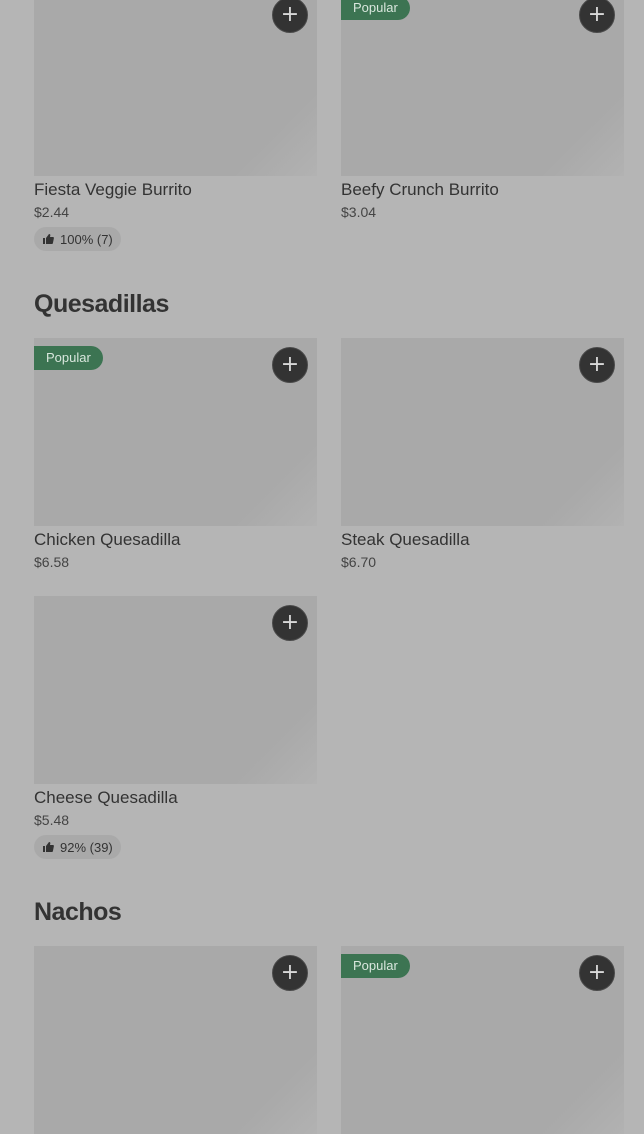 Image resolution: width=644 pixels, height=1134 pixels. Describe the element at coordinates (101, 304) in the screenshot. I see `section-title: Quesadillas` at that location.